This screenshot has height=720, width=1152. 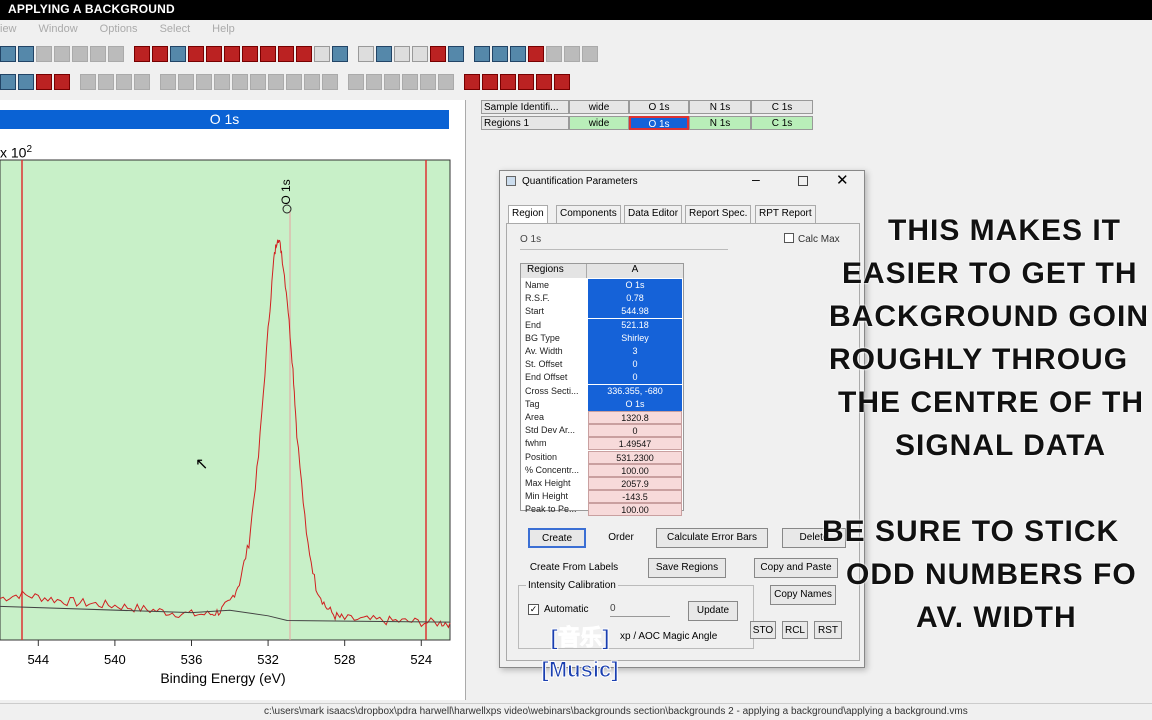 I want to click on rcl-button: RCL, so click(x=795, y=630).